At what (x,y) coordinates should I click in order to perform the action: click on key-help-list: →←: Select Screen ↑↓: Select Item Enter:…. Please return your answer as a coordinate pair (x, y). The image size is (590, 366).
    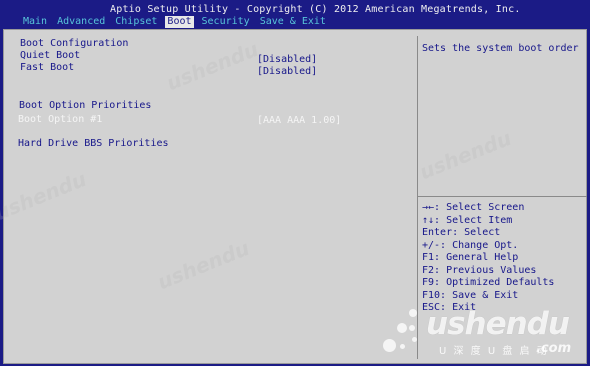
    Looking at the image, I should click on (488, 258).